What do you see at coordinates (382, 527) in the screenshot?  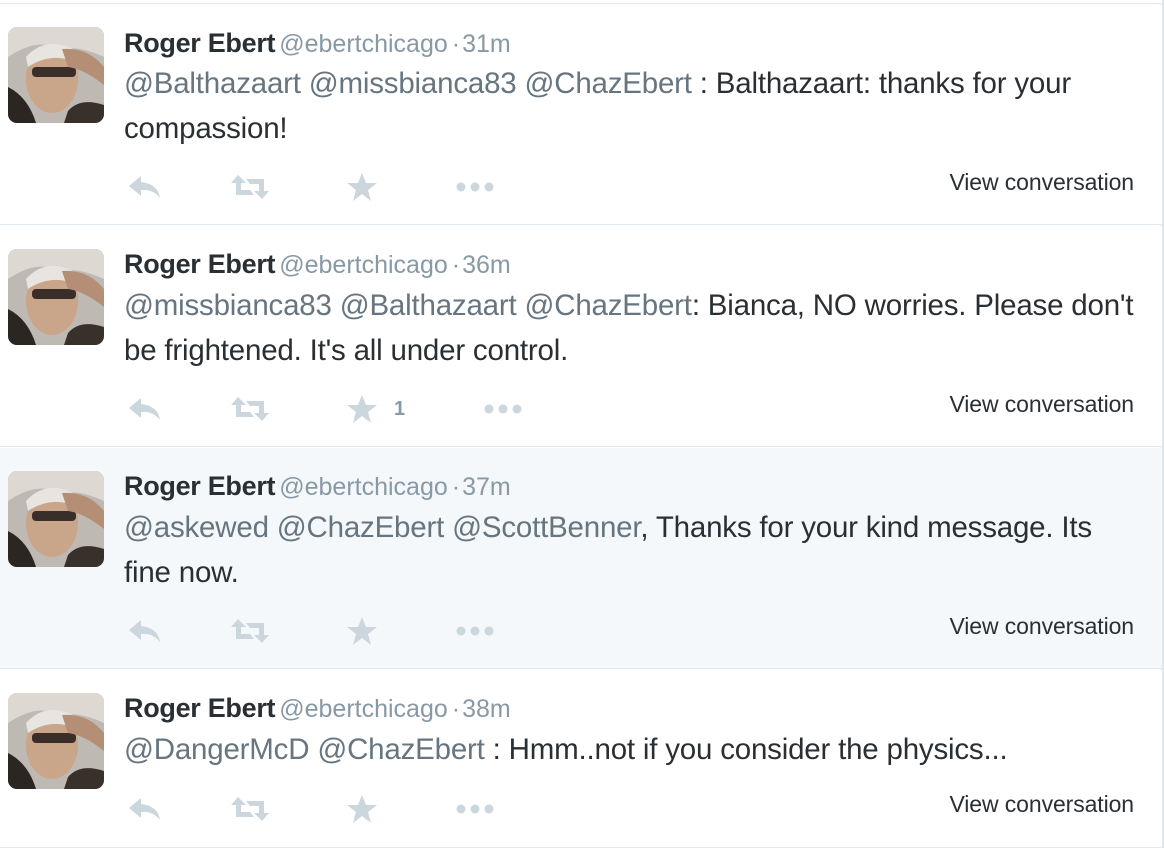 I see `tweet-mentions: @askewed @ChazEbert @ScottBenner` at bounding box center [382, 527].